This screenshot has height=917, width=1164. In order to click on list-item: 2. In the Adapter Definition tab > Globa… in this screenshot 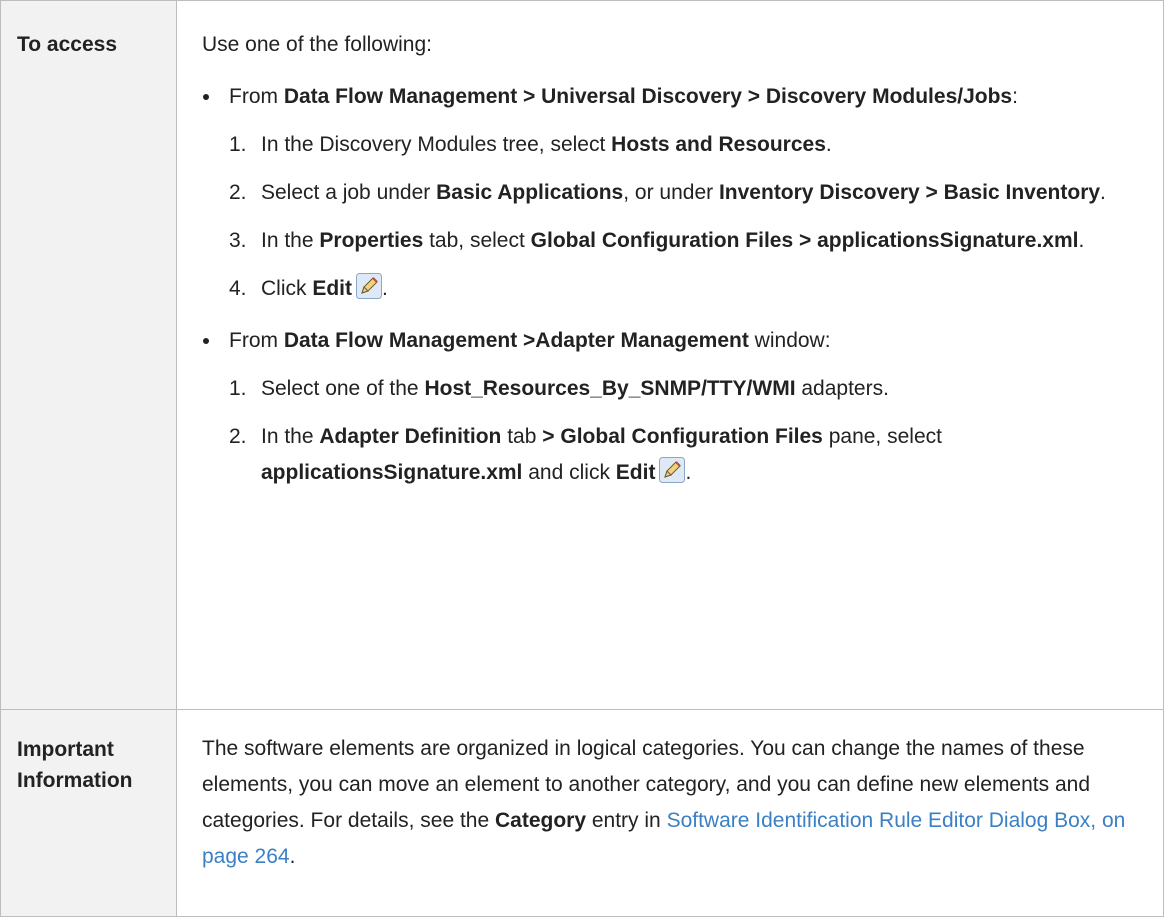, I will do `click(585, 454)`.